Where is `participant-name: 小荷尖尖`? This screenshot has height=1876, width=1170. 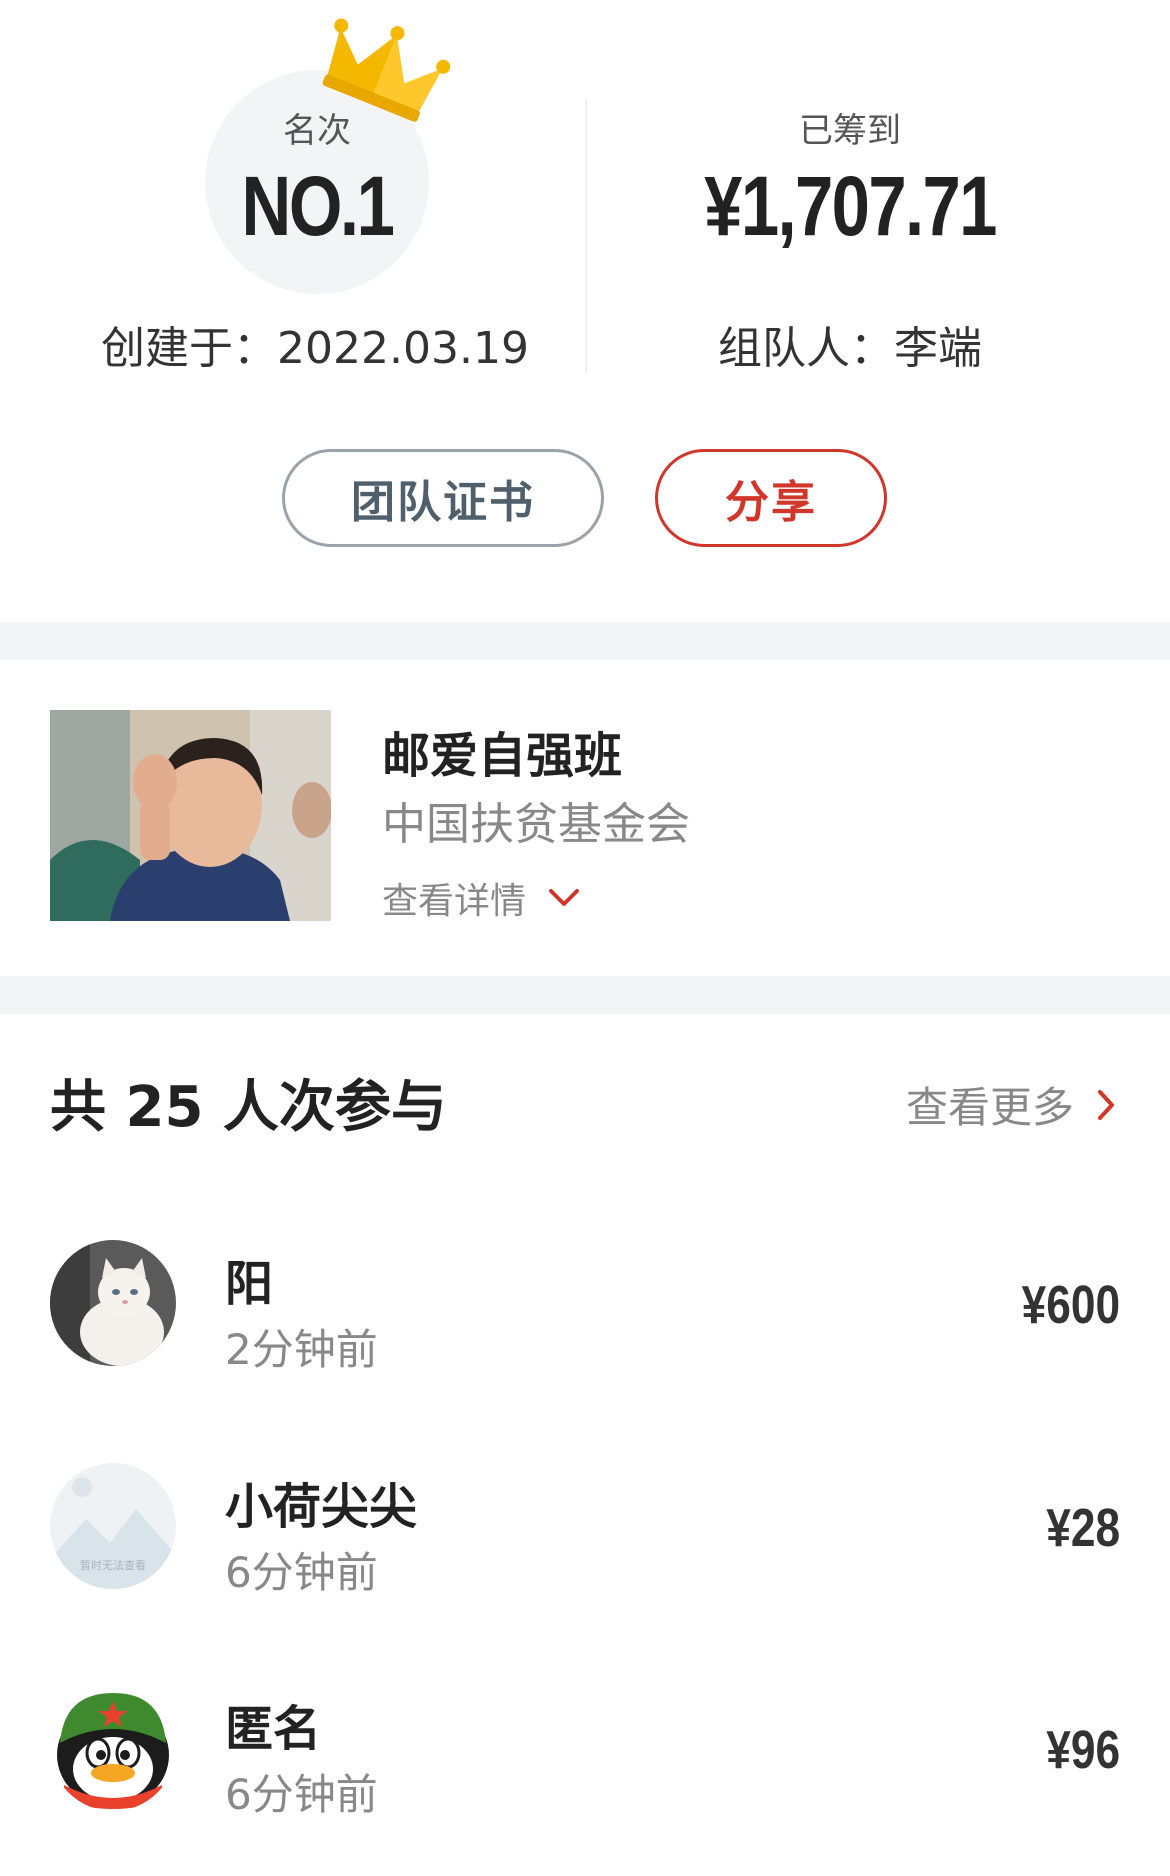
participant-name: 小荷尖尖 is located at coordinates (321, 1507).